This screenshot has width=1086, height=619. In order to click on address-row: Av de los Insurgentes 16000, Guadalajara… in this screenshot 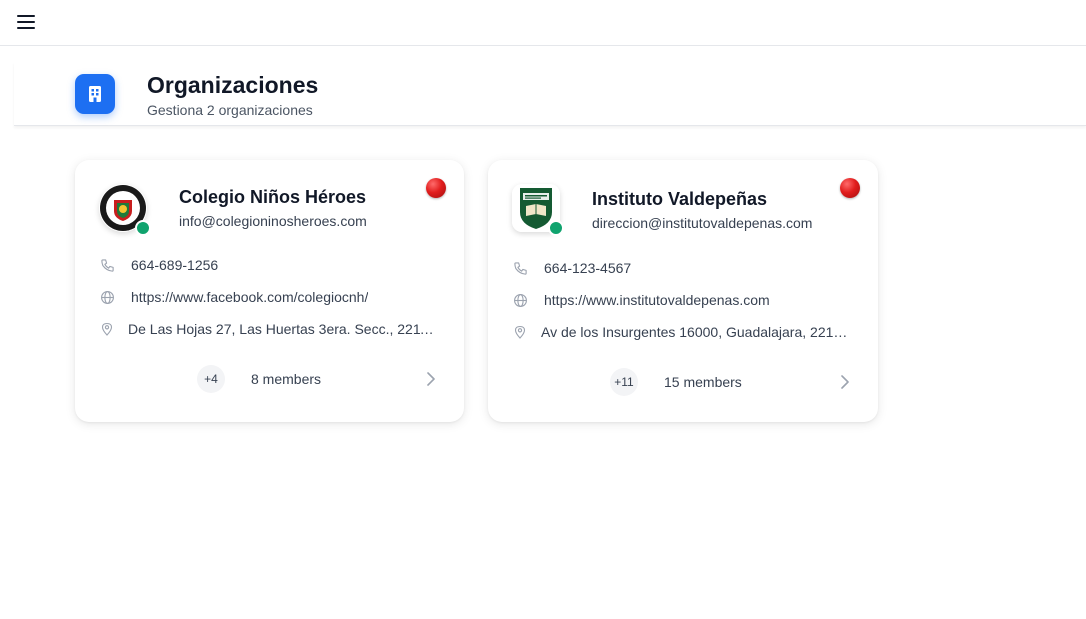, I will do `click(684, 332)`.